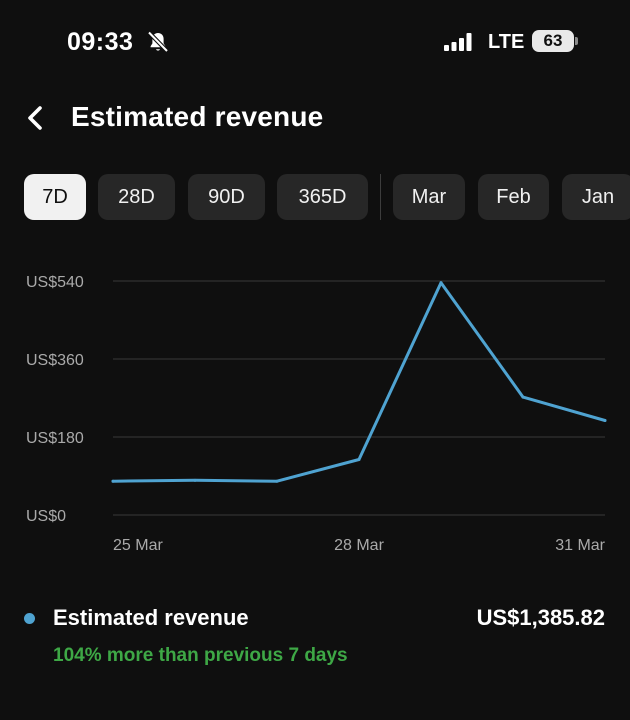 The height and width of the screenshot is (720, 630). Describe the element at coordinates (55, 282) in the screenshot. I see `y-tick-label: US$540` at that location.